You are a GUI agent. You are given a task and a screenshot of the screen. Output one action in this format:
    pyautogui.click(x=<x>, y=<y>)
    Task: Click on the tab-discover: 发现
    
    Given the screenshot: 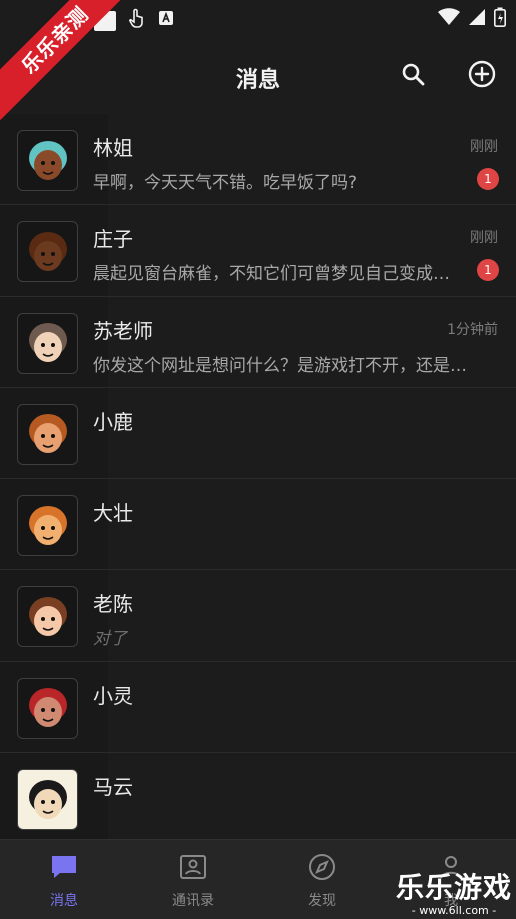 What is the action you would take?
    pyautogui.click(x=322, y=881)
    